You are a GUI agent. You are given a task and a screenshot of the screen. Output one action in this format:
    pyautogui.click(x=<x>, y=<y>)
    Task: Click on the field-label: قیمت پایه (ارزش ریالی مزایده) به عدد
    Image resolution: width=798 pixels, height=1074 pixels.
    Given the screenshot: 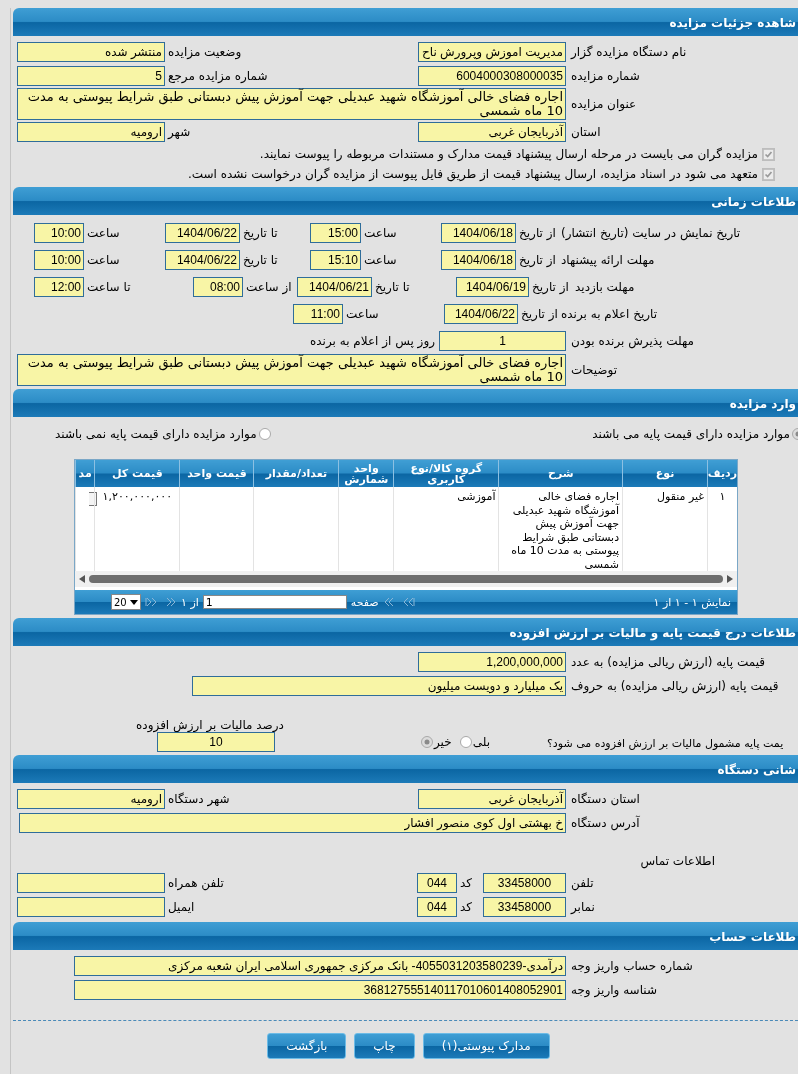 What is the action you would take?
    pyautogui.click(x=667, y=662)
    